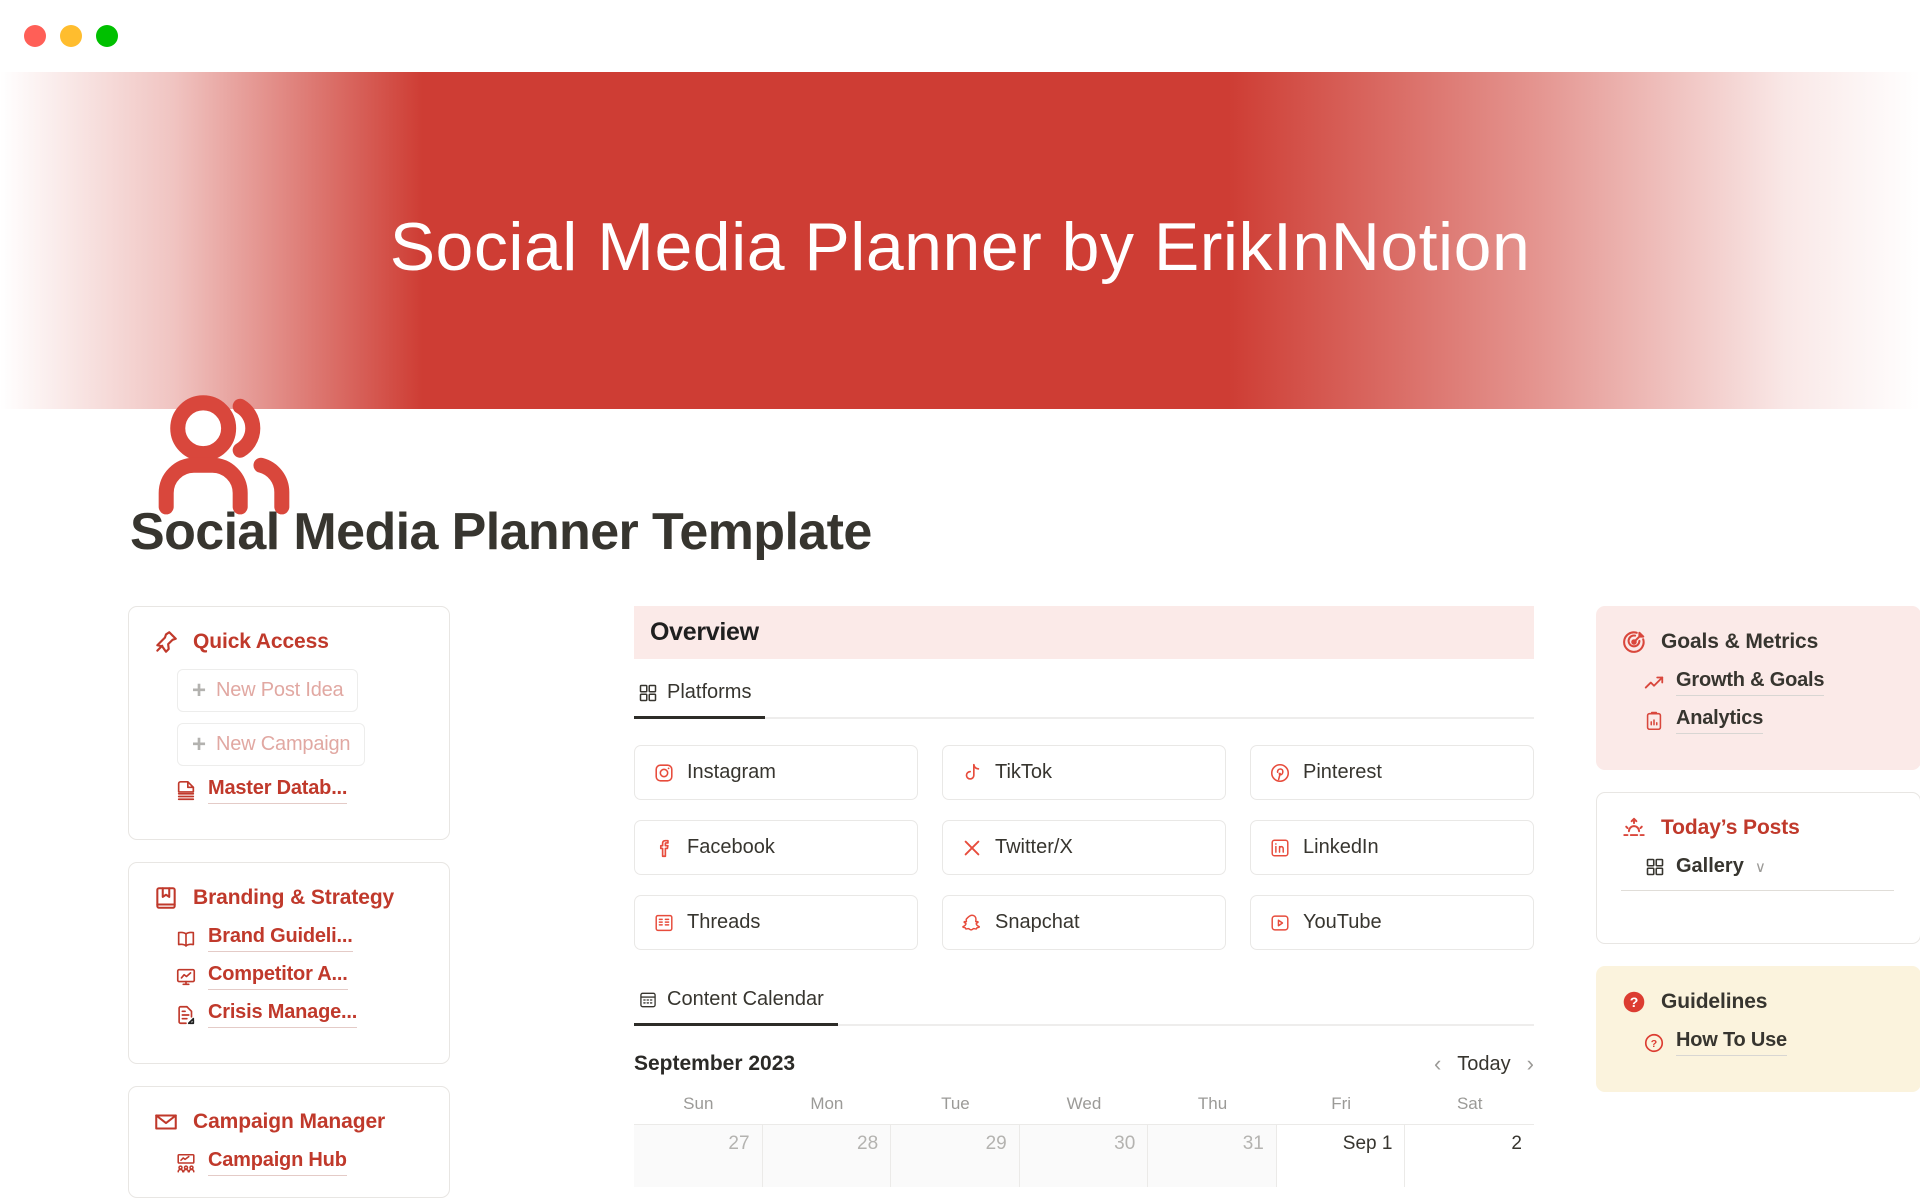  I want to click on platform-card-instagram: Instagram, so click(776, 772).